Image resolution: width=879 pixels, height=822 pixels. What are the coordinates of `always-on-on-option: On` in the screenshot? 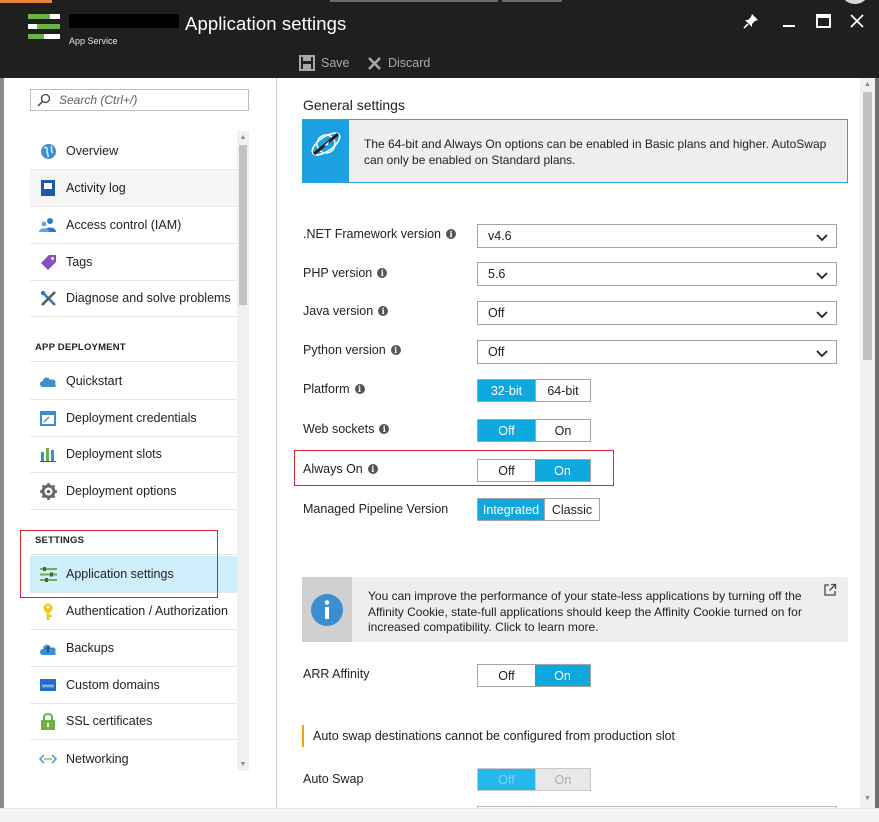 It's located at (562, 470).